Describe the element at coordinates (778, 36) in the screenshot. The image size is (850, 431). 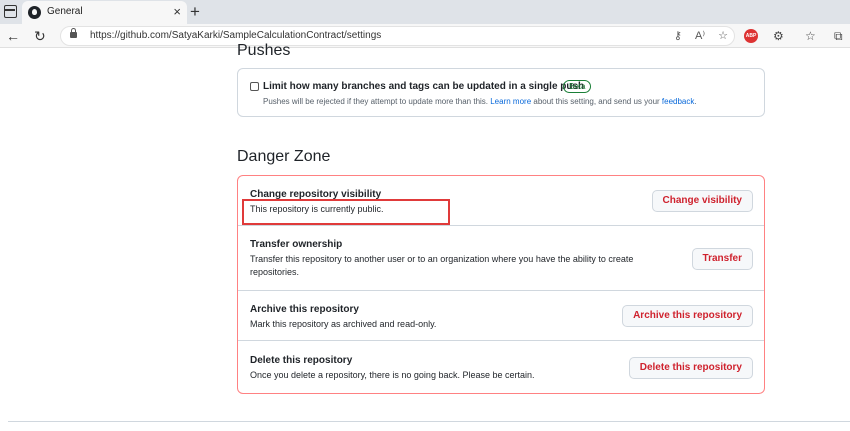
I see `extensions-icon: ⚙` at that location.